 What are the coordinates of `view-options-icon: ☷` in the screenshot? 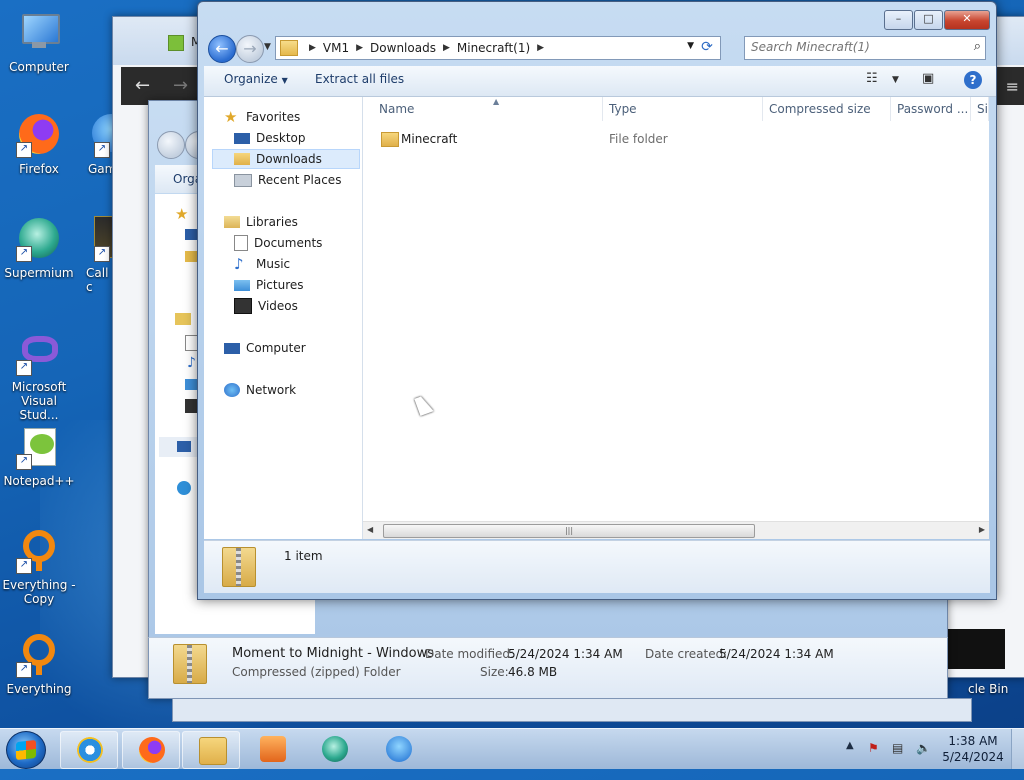 It's located at (872, 78).